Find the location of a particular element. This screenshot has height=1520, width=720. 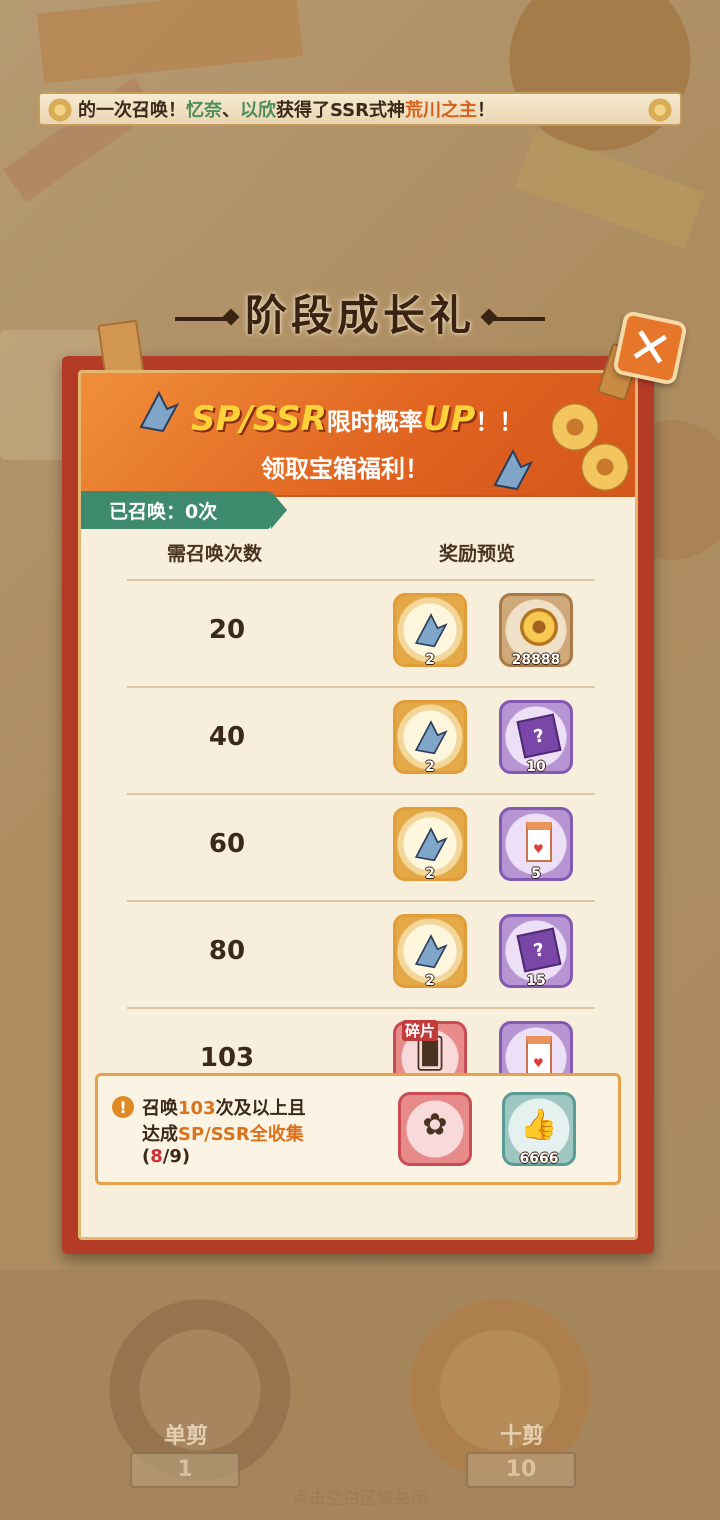

reward-item-milk-carton: 5 is located at coordinates (536, 844).